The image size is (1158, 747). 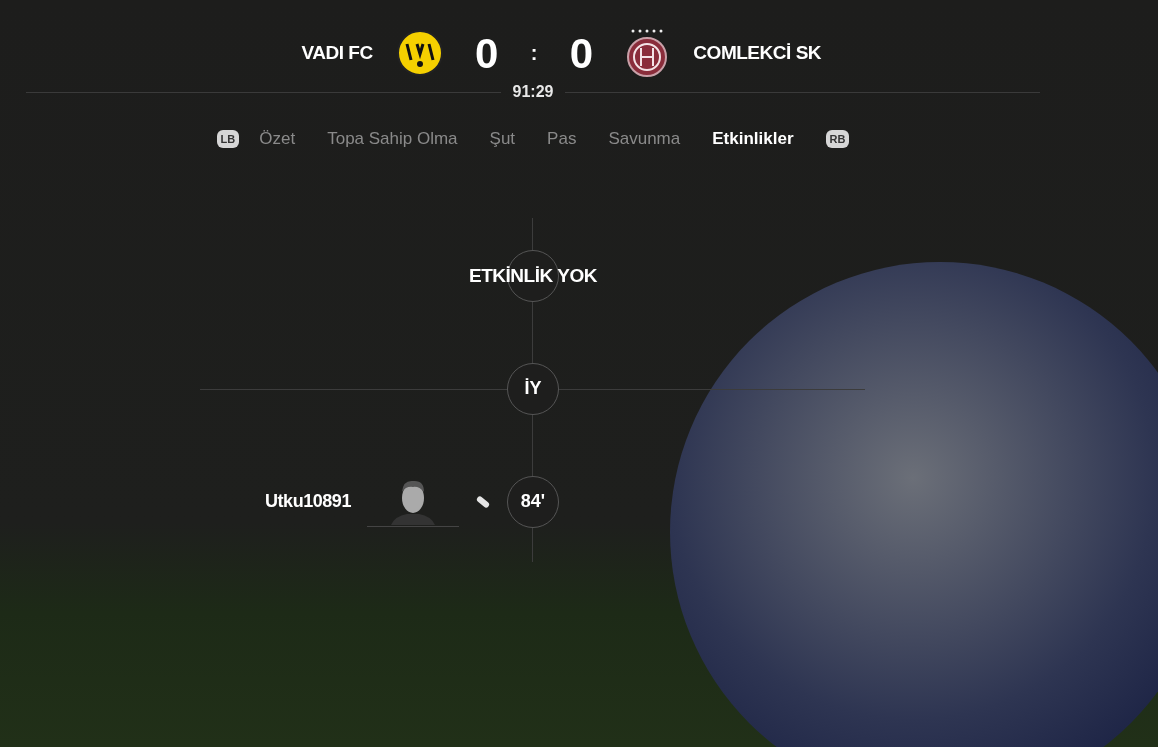 What do you see at coordinates (486, 53) in the screenshot?
I see `home-score: 0` at bounding box center [486, 53].